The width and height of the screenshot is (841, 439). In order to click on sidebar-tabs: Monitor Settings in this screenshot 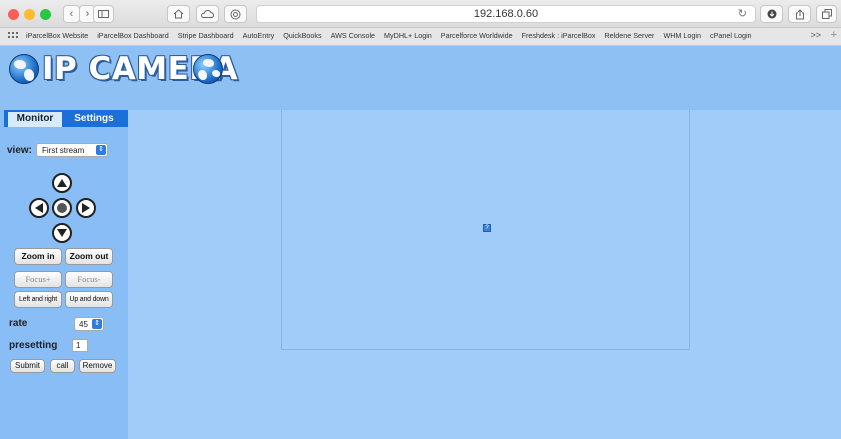, I will do `click(66, 118)`.